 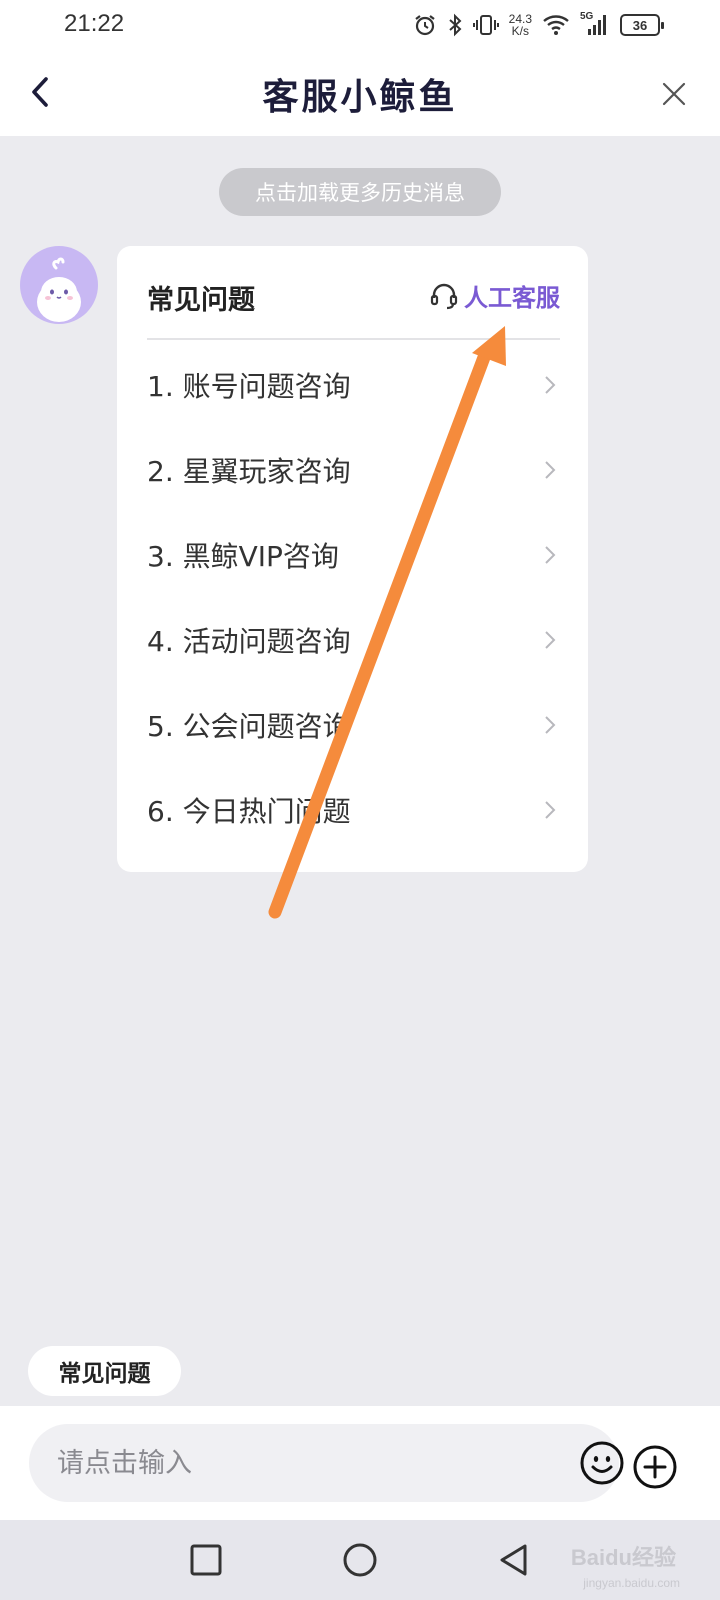 What do you see at coordinates (631, 1583) in the screenshot?
I see `baidu-watermark-url: jingyan.baidu.com` at bounding box center [631, 1583].